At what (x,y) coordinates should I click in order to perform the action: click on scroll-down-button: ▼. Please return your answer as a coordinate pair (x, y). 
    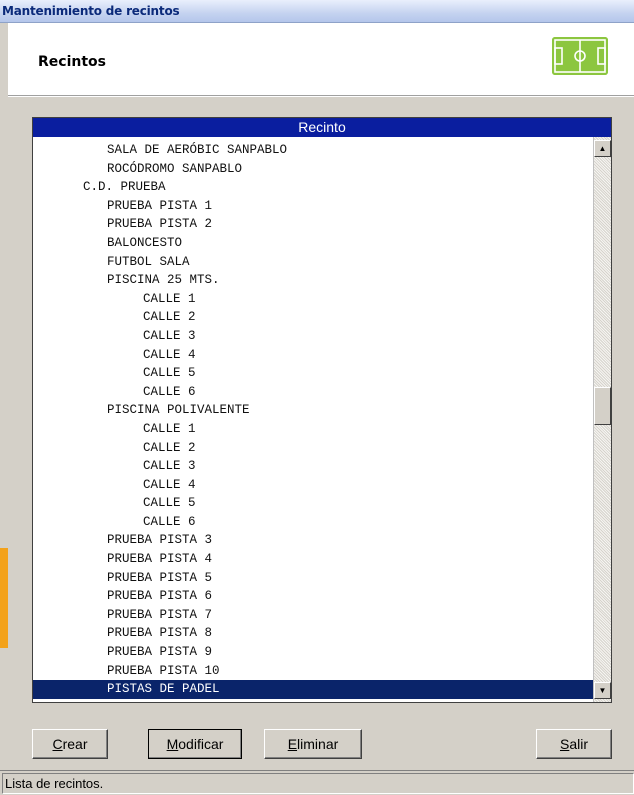
    Looking at the image, I should click on (602, 690).